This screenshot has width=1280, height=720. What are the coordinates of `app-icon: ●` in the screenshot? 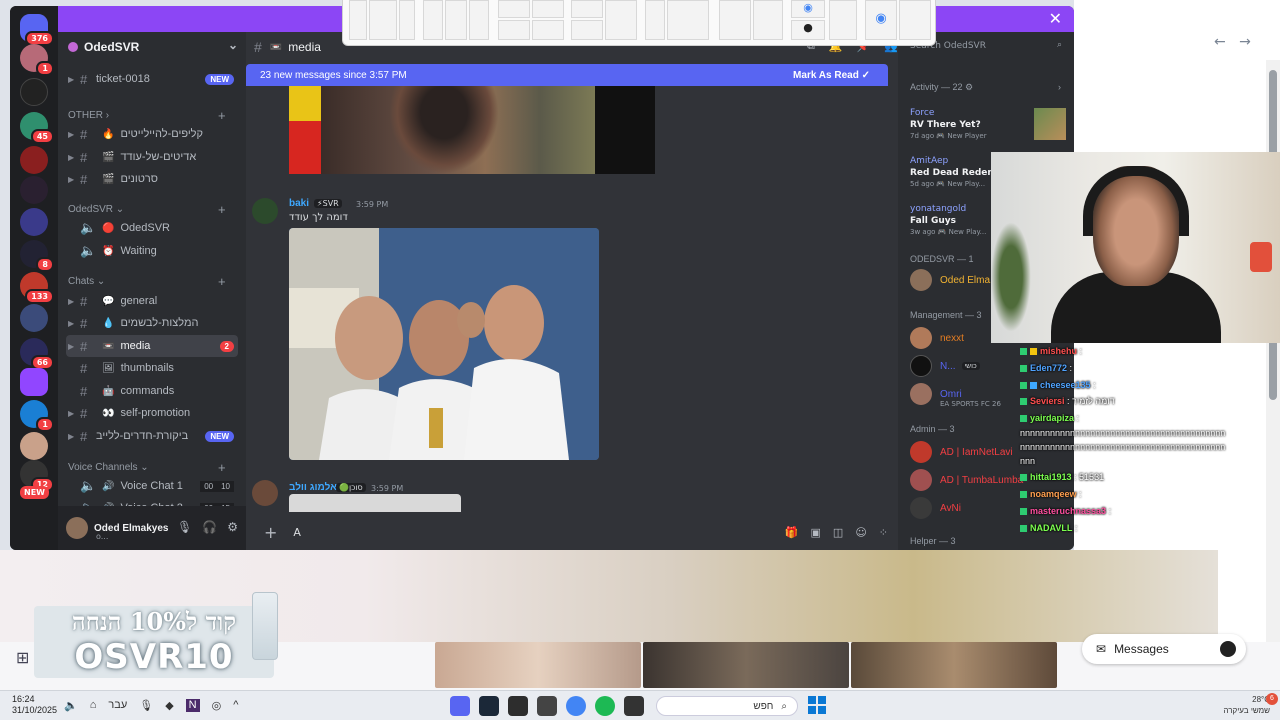 It's located at (808, 30).